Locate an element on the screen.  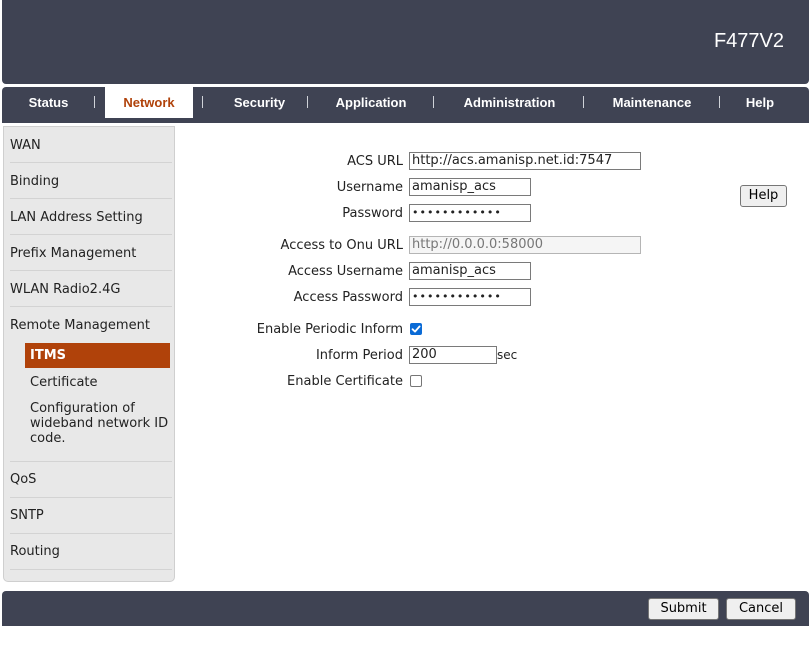
inform-period-input: 200 is located at coordinates (453, 355).